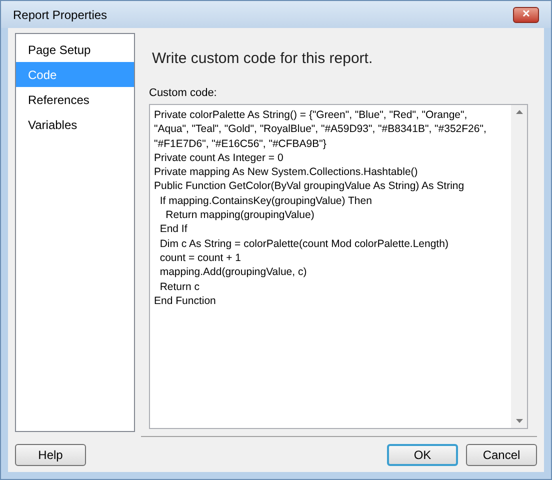 The width and height of the screenshot is (552, 480). Describe the element at coordinates (200, 258) in the screenshot. I see `code-line: count = count + 1` at that location.